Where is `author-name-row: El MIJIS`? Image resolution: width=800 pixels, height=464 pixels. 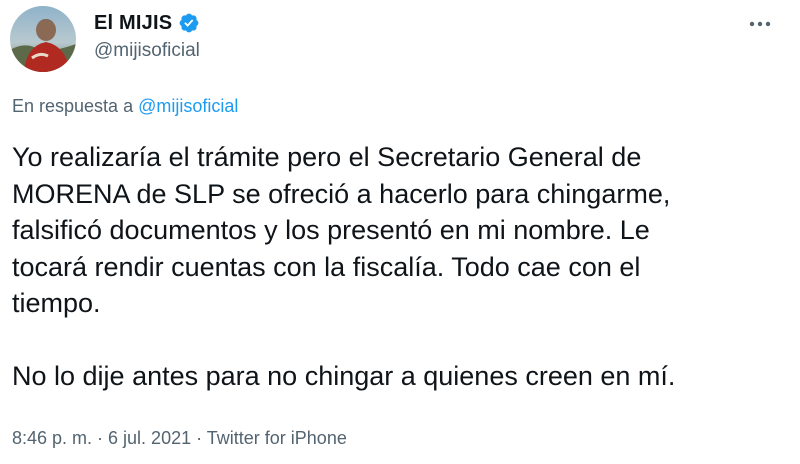 author-name-row: El MIJIS is located at coordinates (147, 23).